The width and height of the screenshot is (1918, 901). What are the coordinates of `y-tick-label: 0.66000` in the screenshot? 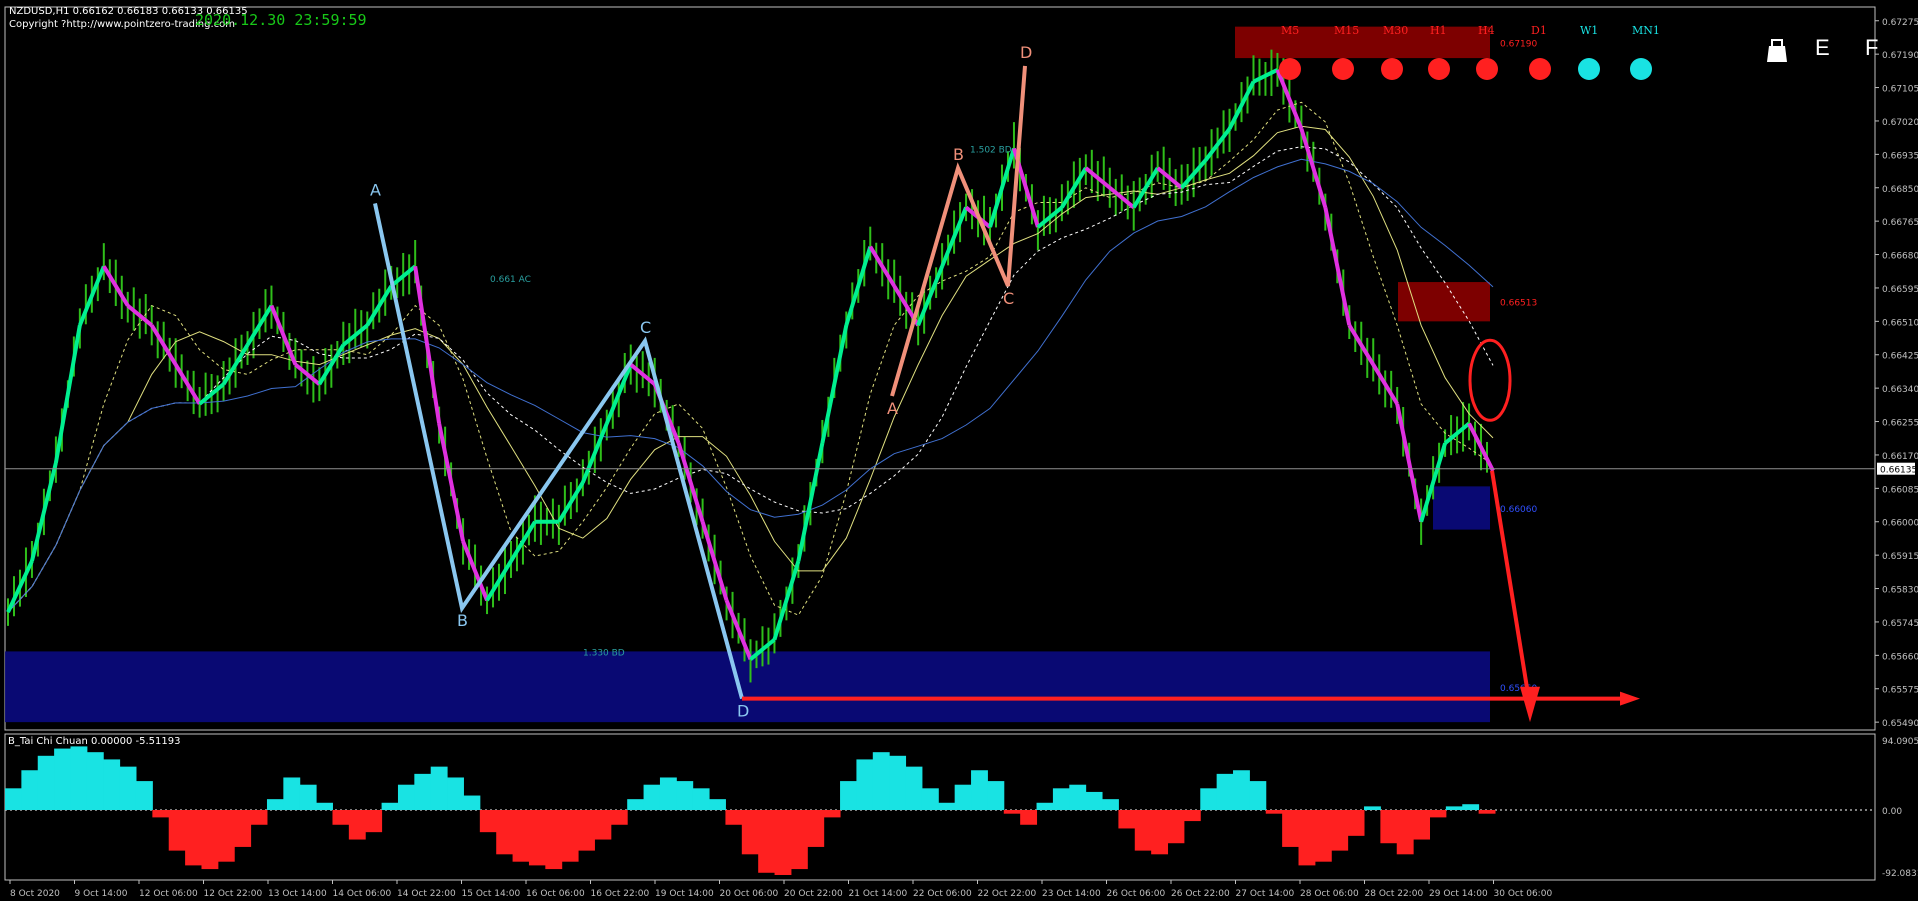 It's located at (1900, 524).